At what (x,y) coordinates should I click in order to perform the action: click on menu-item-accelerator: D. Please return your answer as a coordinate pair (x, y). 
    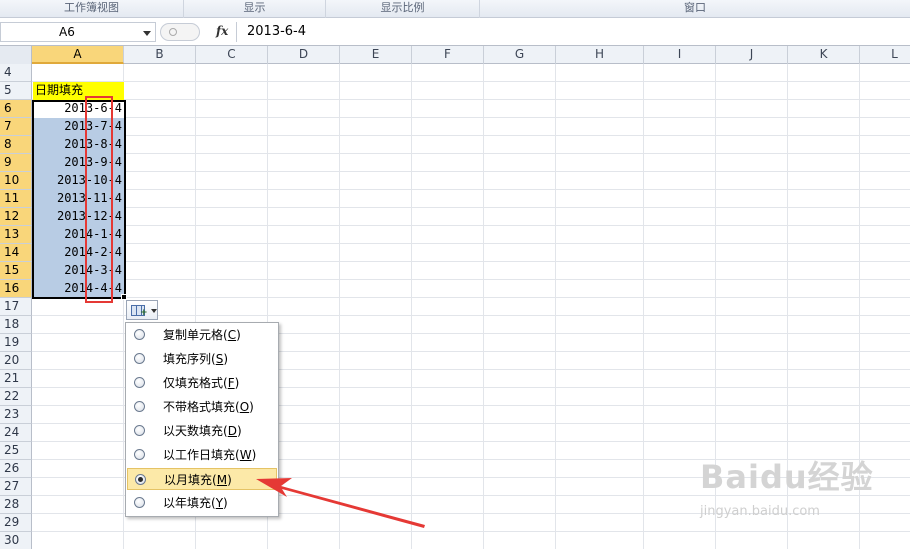
    Looking at the image, I should click on (232, 431).